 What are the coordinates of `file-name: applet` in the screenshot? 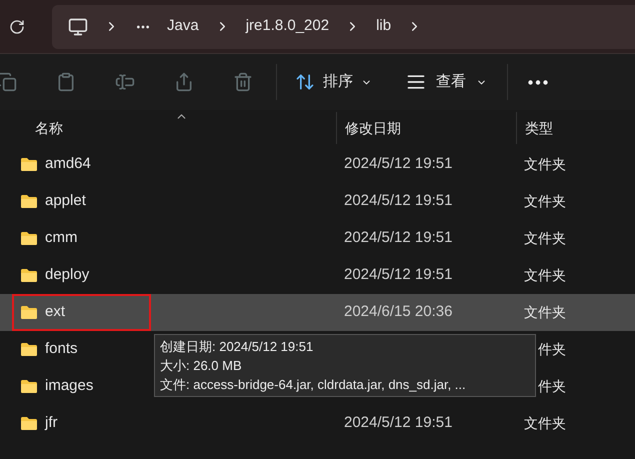 It's located at (65, 201).